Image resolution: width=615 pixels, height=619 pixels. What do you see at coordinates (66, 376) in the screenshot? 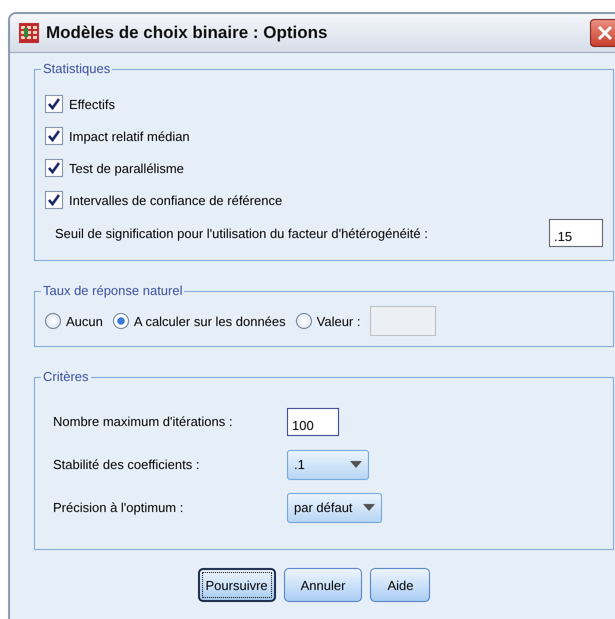
I see `group-title: Critères` at bounding box center [66, 376].